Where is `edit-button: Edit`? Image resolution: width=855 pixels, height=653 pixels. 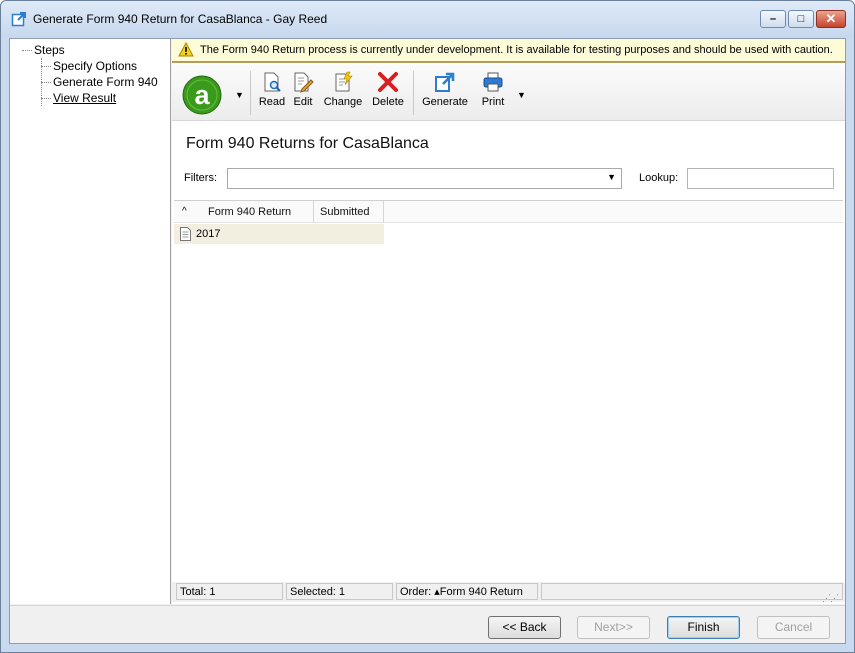
edit-button: Edit is located at coordinates (303, 93).